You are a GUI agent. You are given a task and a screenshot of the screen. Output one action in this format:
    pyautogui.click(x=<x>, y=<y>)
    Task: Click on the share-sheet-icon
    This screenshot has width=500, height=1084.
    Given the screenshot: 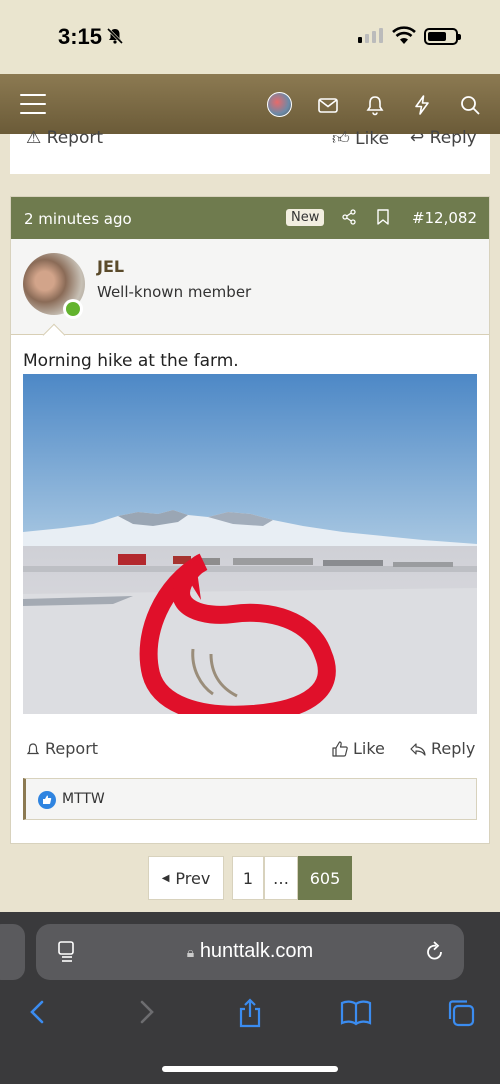 What is the action you would take?
    pyautogui.click(x=250, y=1013)
    